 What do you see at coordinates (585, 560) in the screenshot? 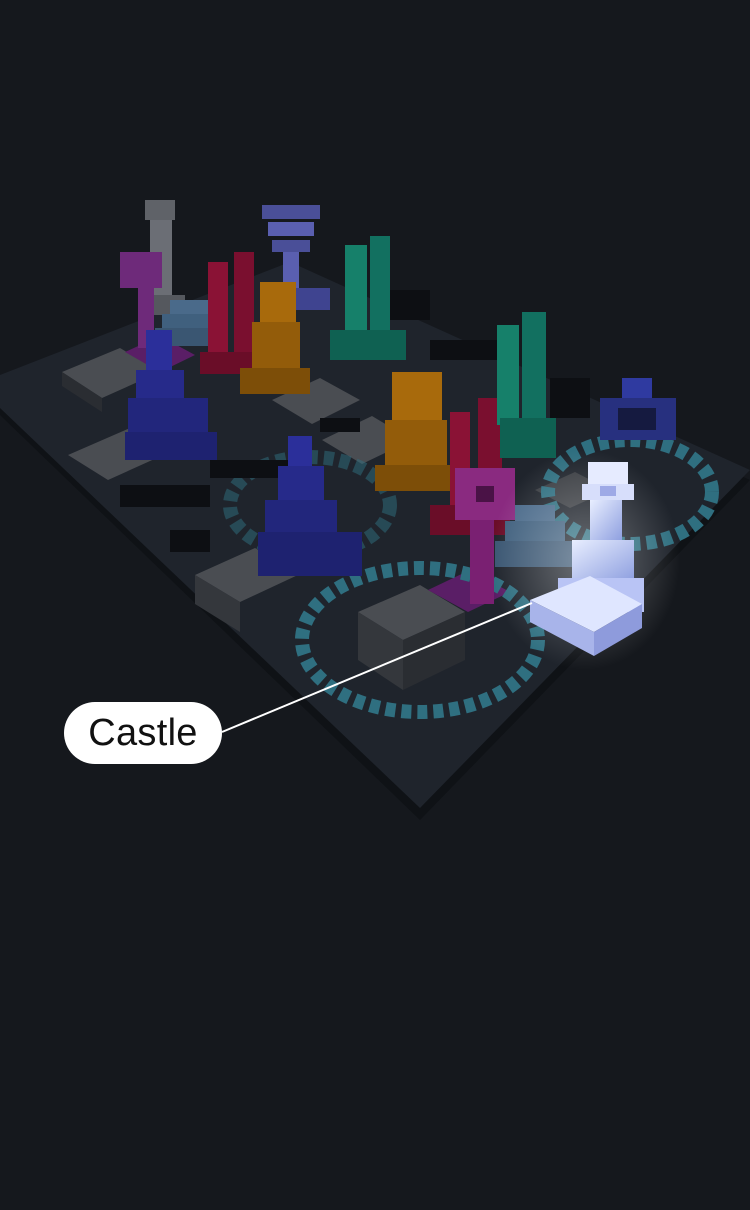
I see `castle-piece` at bounding box center [585, 560].